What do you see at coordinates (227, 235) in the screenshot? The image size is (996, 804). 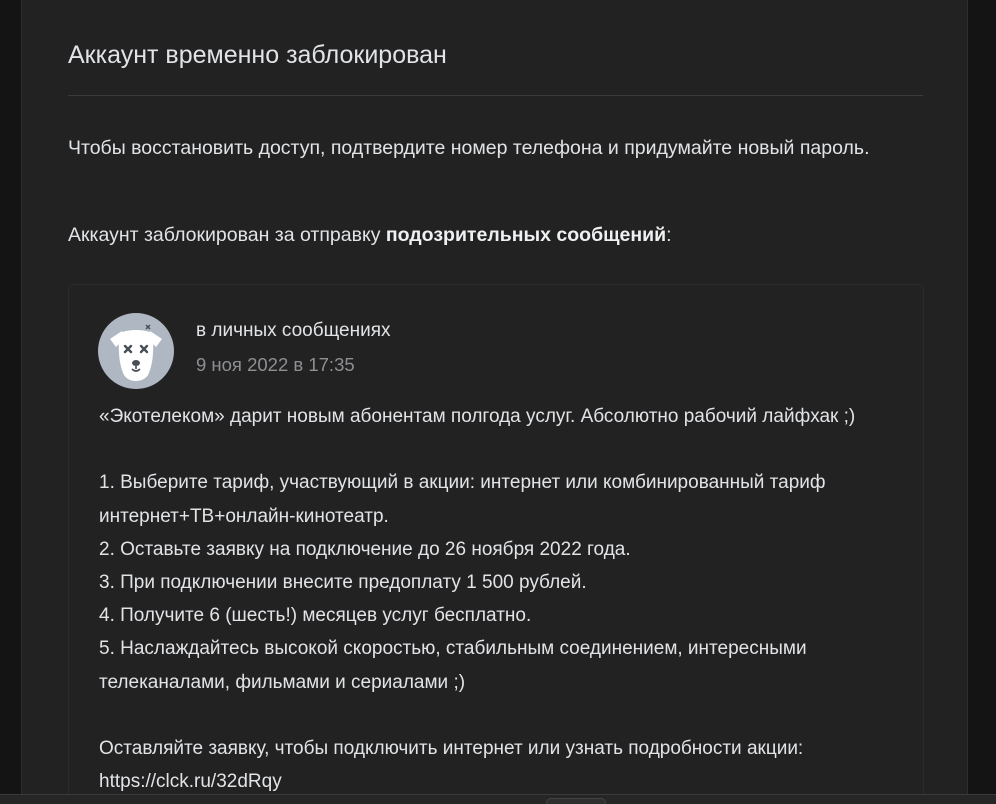 I see `block-reason-prefix: Аккаунт заблокирован за отправку` at bounding box center [227, 235].